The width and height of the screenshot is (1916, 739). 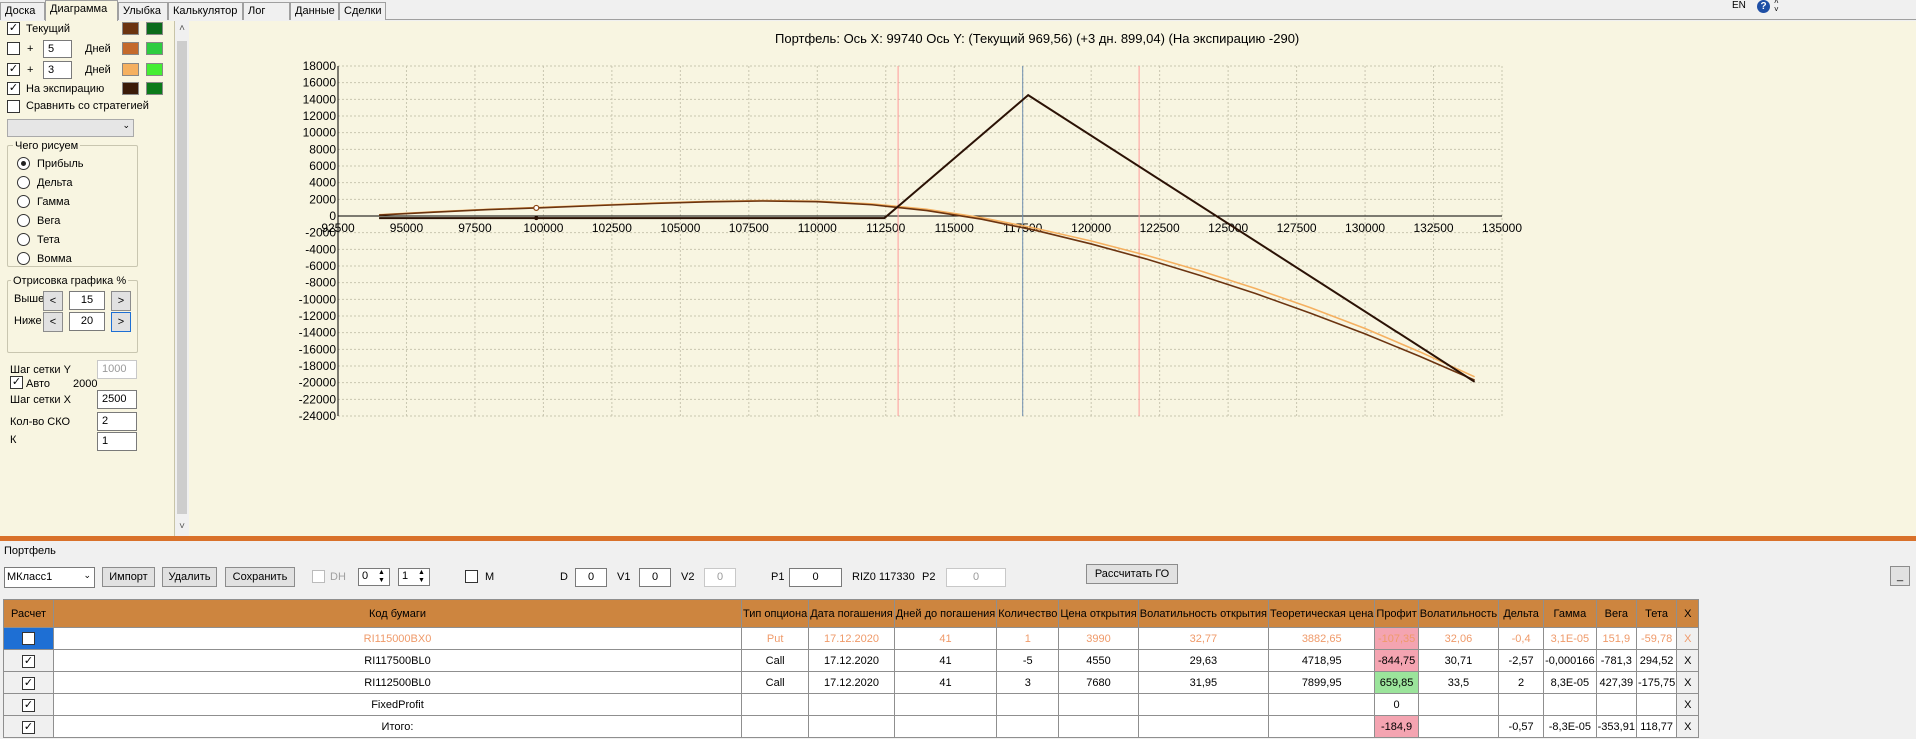 What do you see at coordinates (143, 11) in the screenshot?
I see `tab-2: Улыбка` at bounding box center [143, 11].